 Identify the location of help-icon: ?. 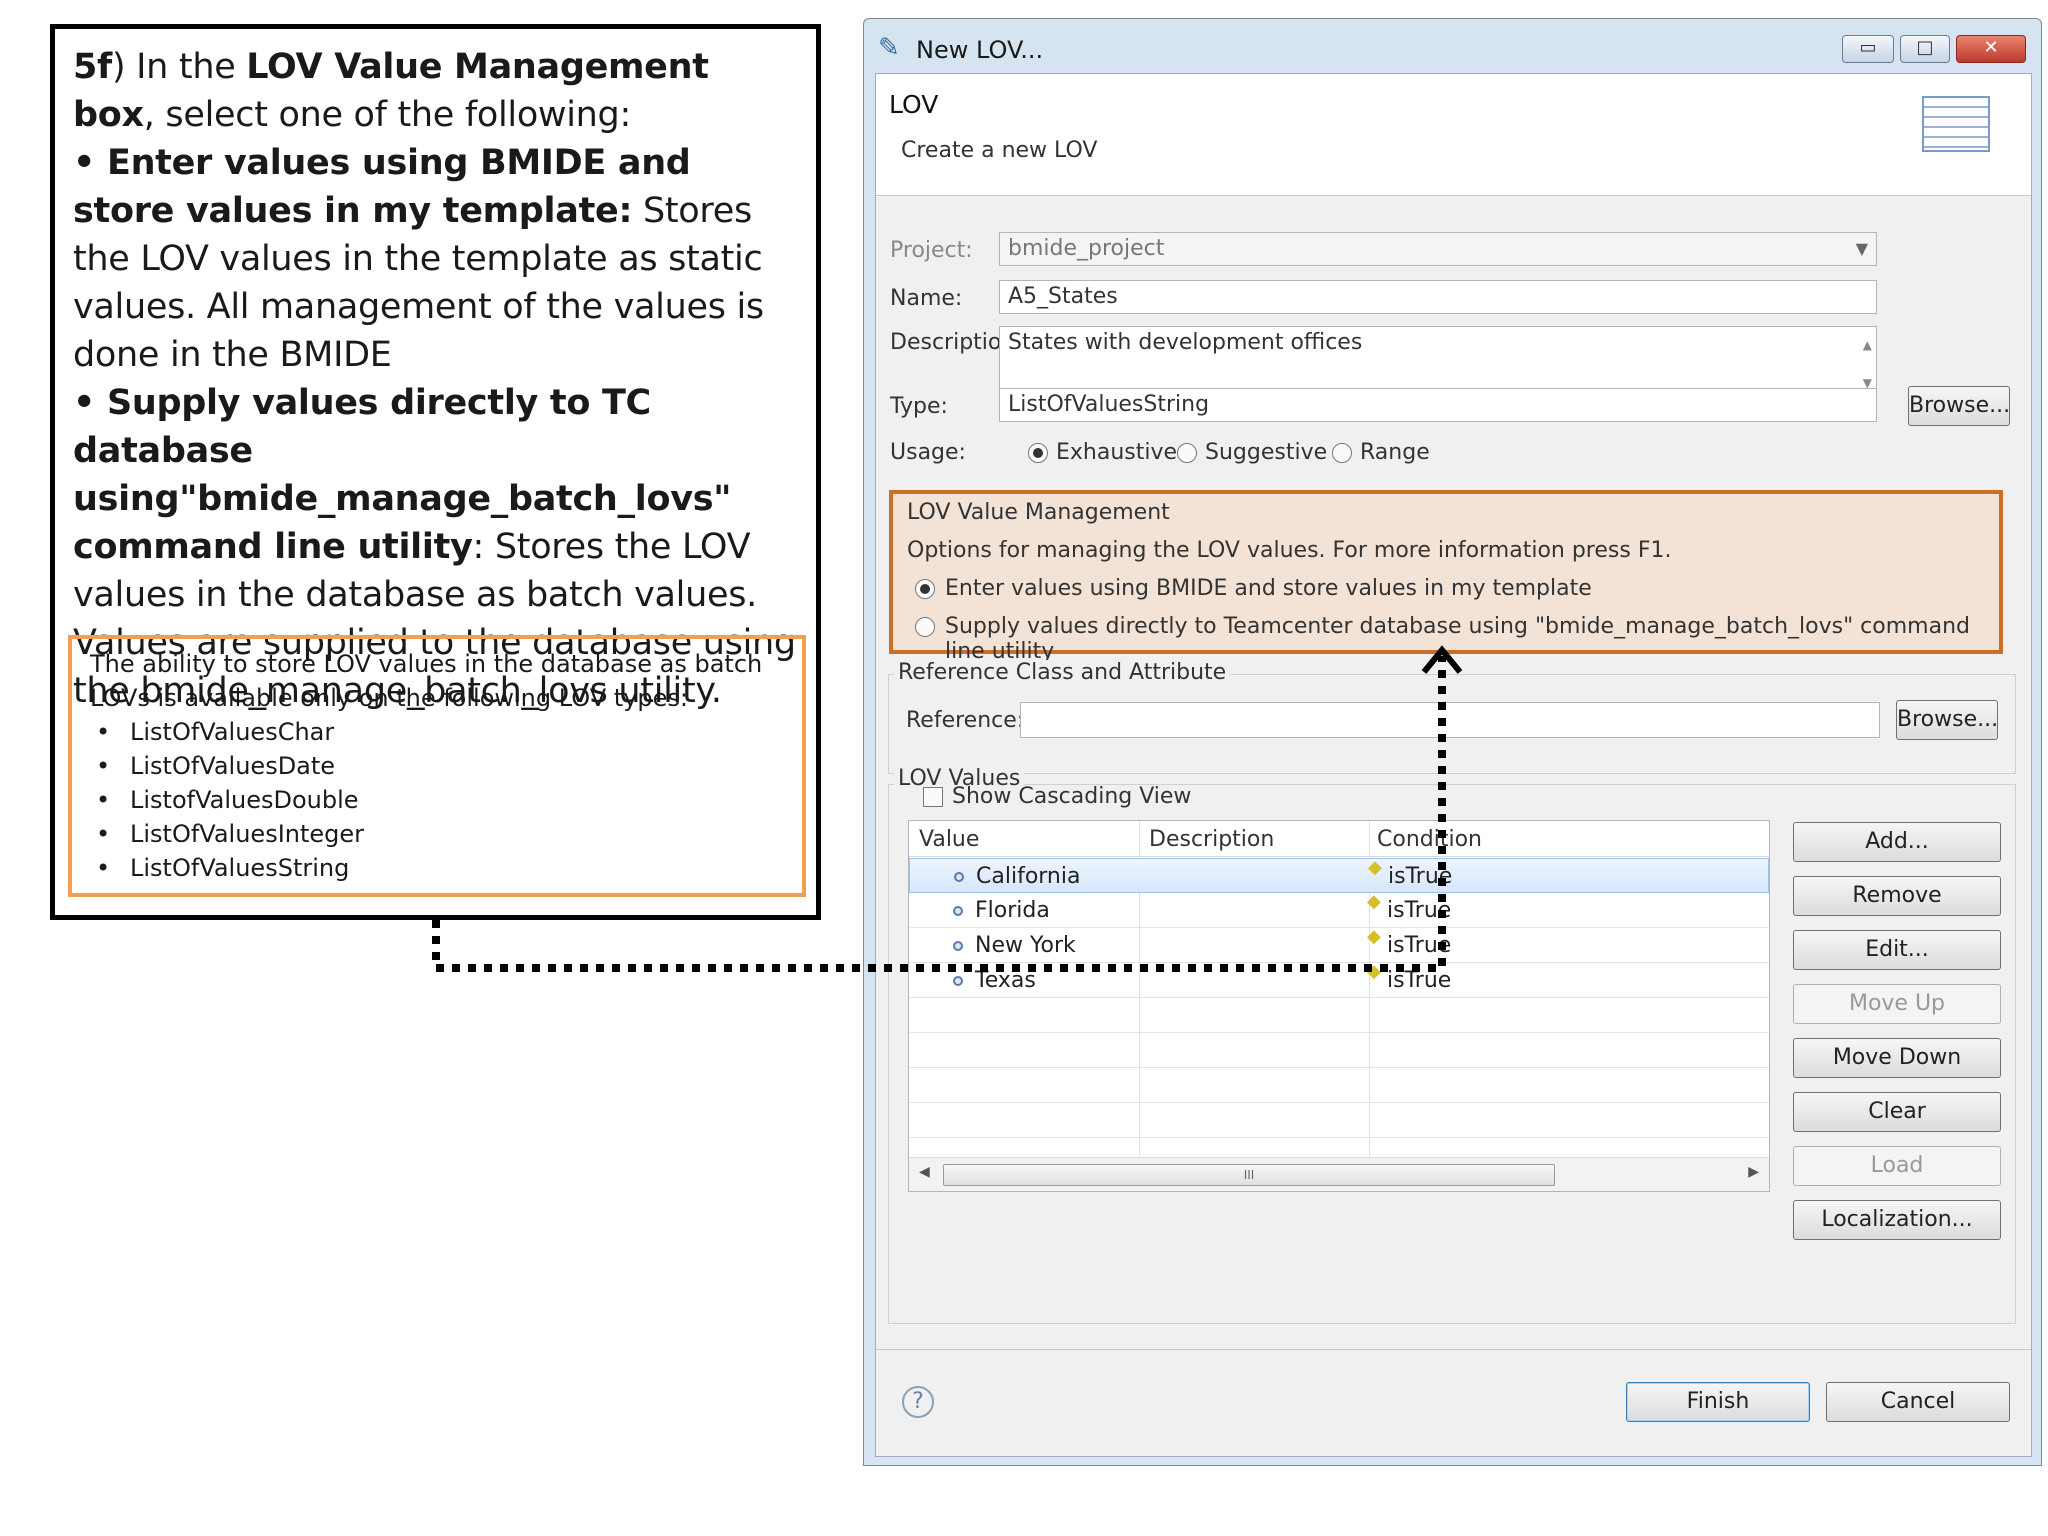
(918, 1402).